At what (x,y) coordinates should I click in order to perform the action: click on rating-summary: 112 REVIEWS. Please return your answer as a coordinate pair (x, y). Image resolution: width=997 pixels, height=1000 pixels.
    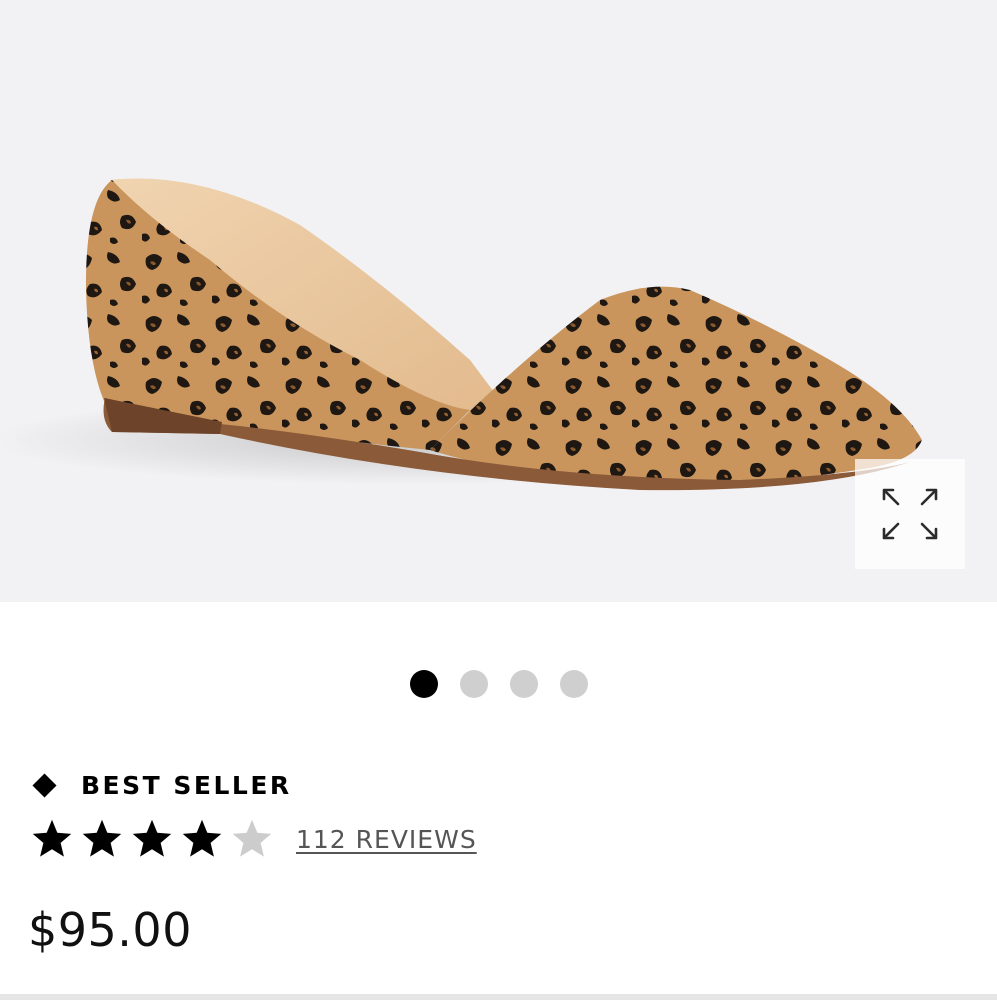
    Looking at the image, I should click on (253, 839).